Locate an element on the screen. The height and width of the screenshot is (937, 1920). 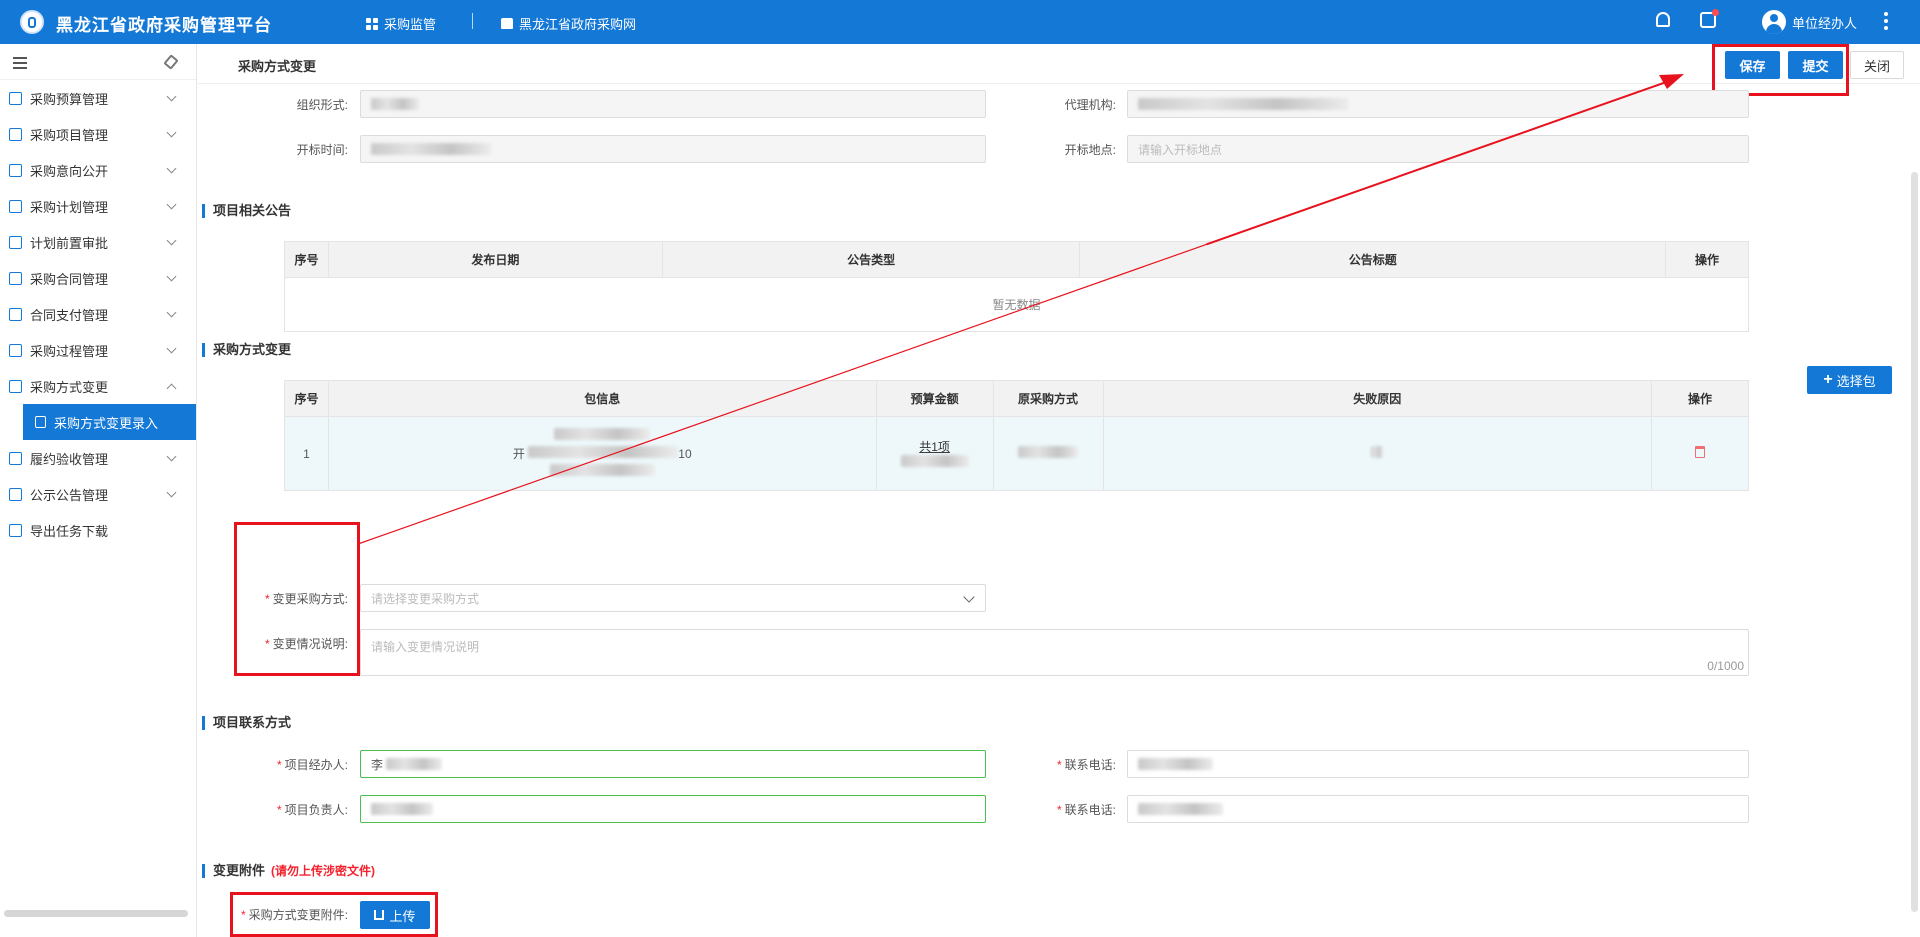
sidebar-item-process: 采购过程管理 is located at coordinates (98, 350).